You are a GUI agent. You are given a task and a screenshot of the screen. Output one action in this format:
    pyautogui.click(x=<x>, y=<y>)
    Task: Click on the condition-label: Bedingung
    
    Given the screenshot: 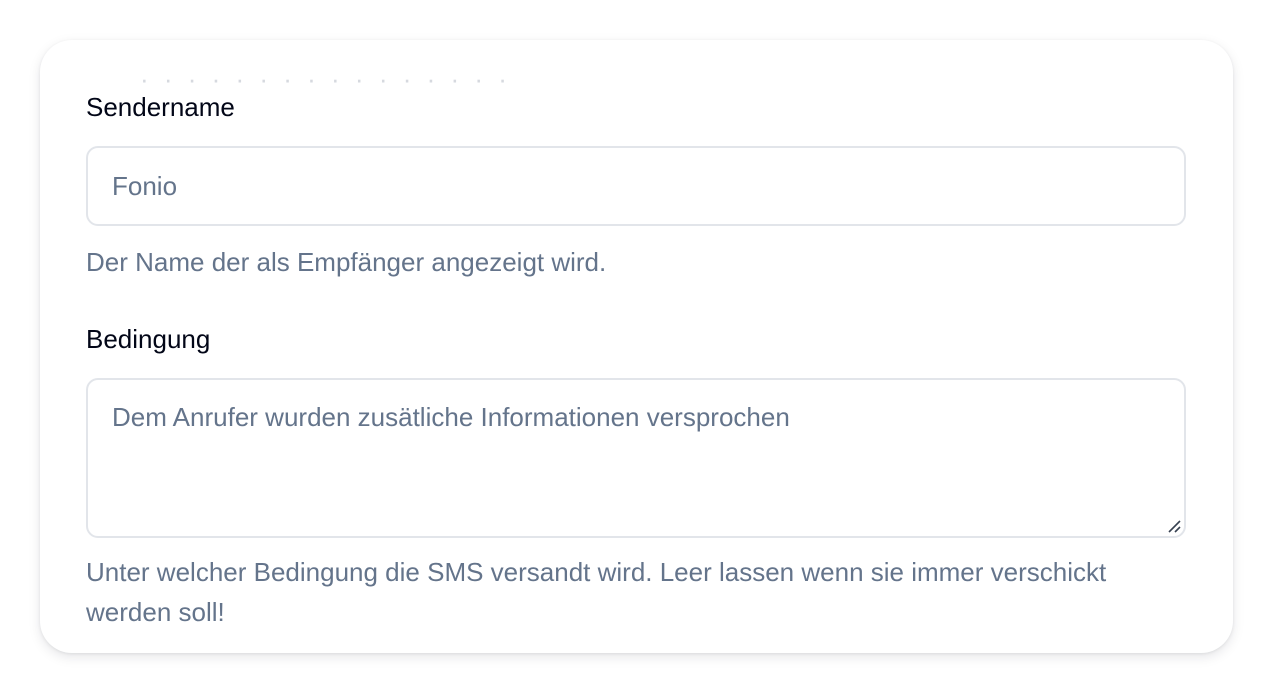 What is the action you would take?
    pyautogui.click(x=148, y=339)
    